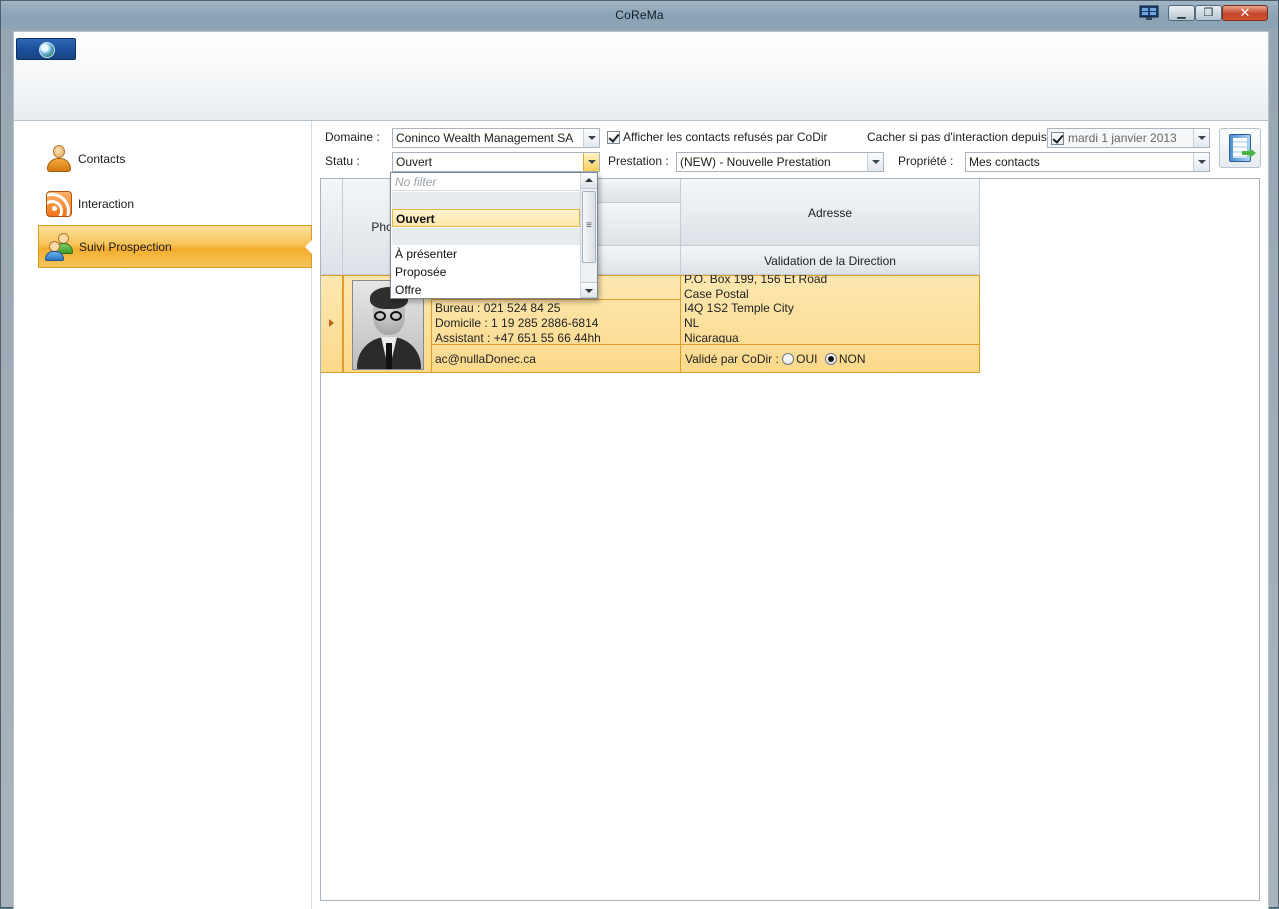 The width and height of the screenshot is (1279, 909). I want to click on app-logo-icon, so click(47, 50).